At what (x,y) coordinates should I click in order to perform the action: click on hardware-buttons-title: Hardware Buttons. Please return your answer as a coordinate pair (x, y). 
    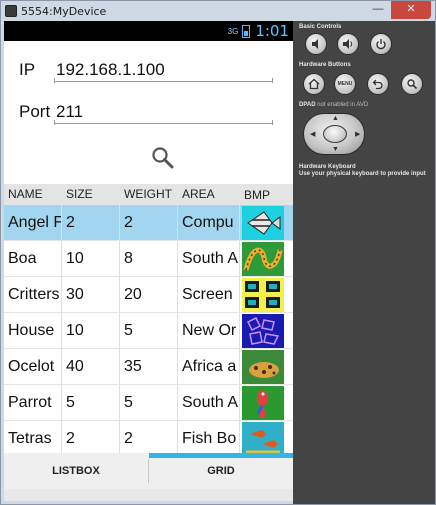
    Looking at the image, I should click on (325, 65).